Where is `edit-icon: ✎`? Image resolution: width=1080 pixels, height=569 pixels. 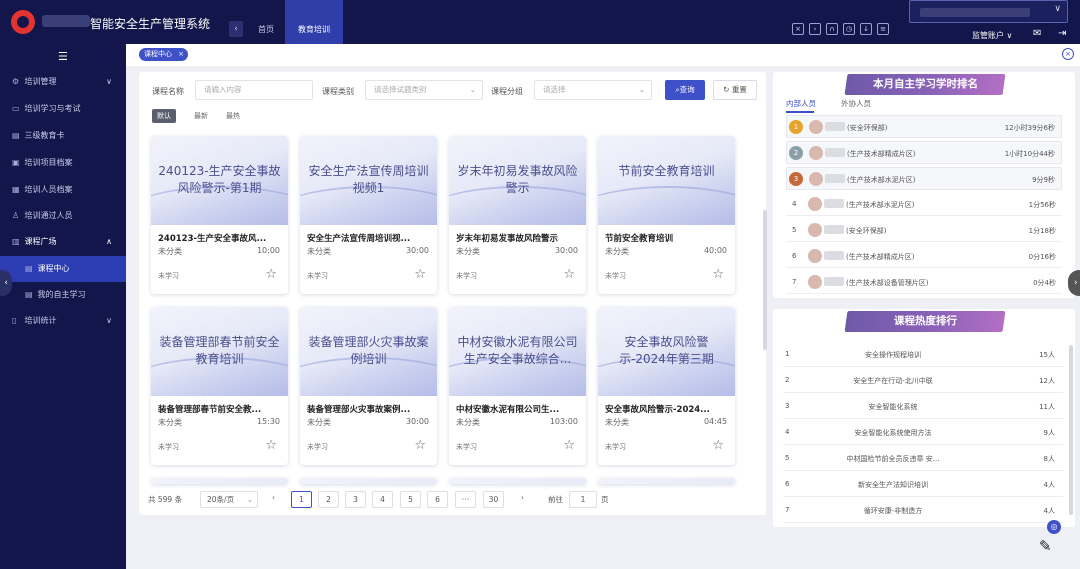
edit-icon: ✎ is located at coordinates (1045, 546).